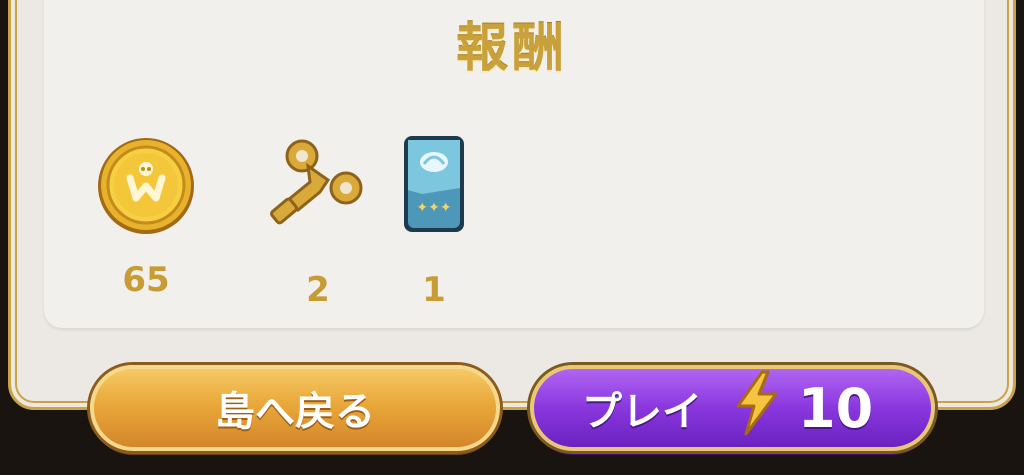 The height and width of the screenshot is (475, 1024). I want to click on wind-up-key-icon, so click(316, 182).